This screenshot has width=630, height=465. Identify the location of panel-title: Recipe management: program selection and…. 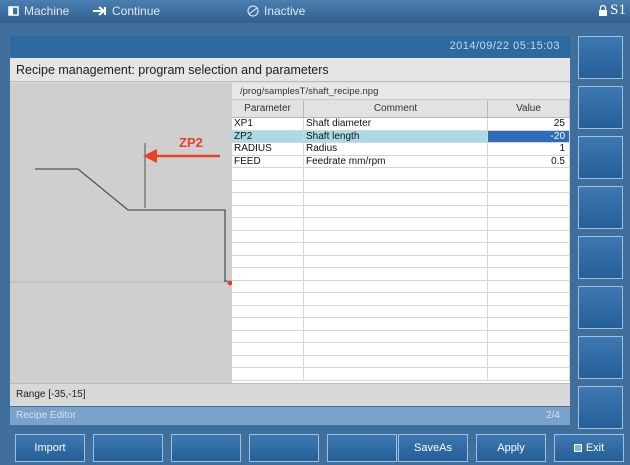
(290, 70).